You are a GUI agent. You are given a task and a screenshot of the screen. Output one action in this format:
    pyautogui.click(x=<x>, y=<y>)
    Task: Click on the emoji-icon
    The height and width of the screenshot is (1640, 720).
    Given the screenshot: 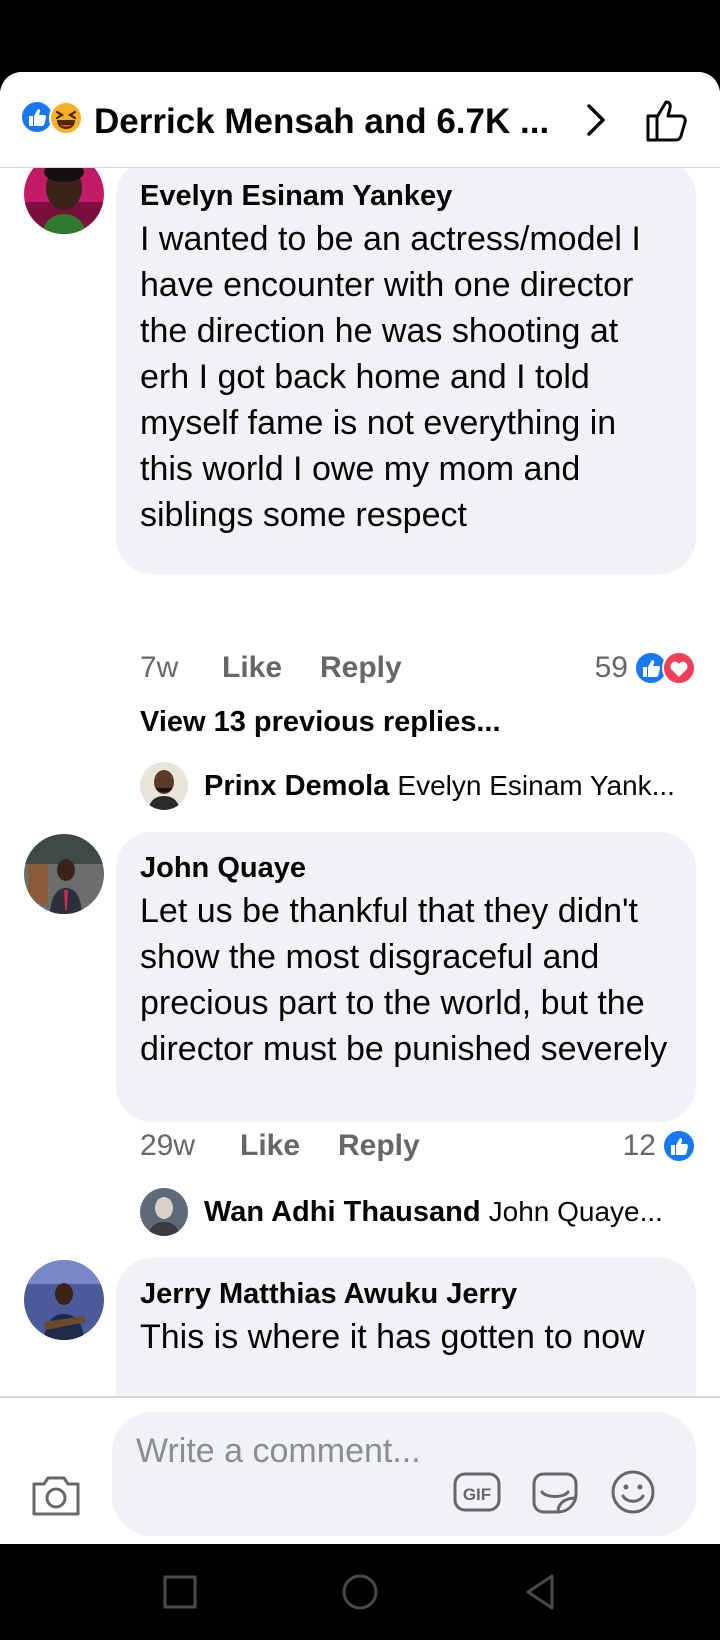 What is the action you would take?
    pyautogui.click(x=633, y=1492)
    